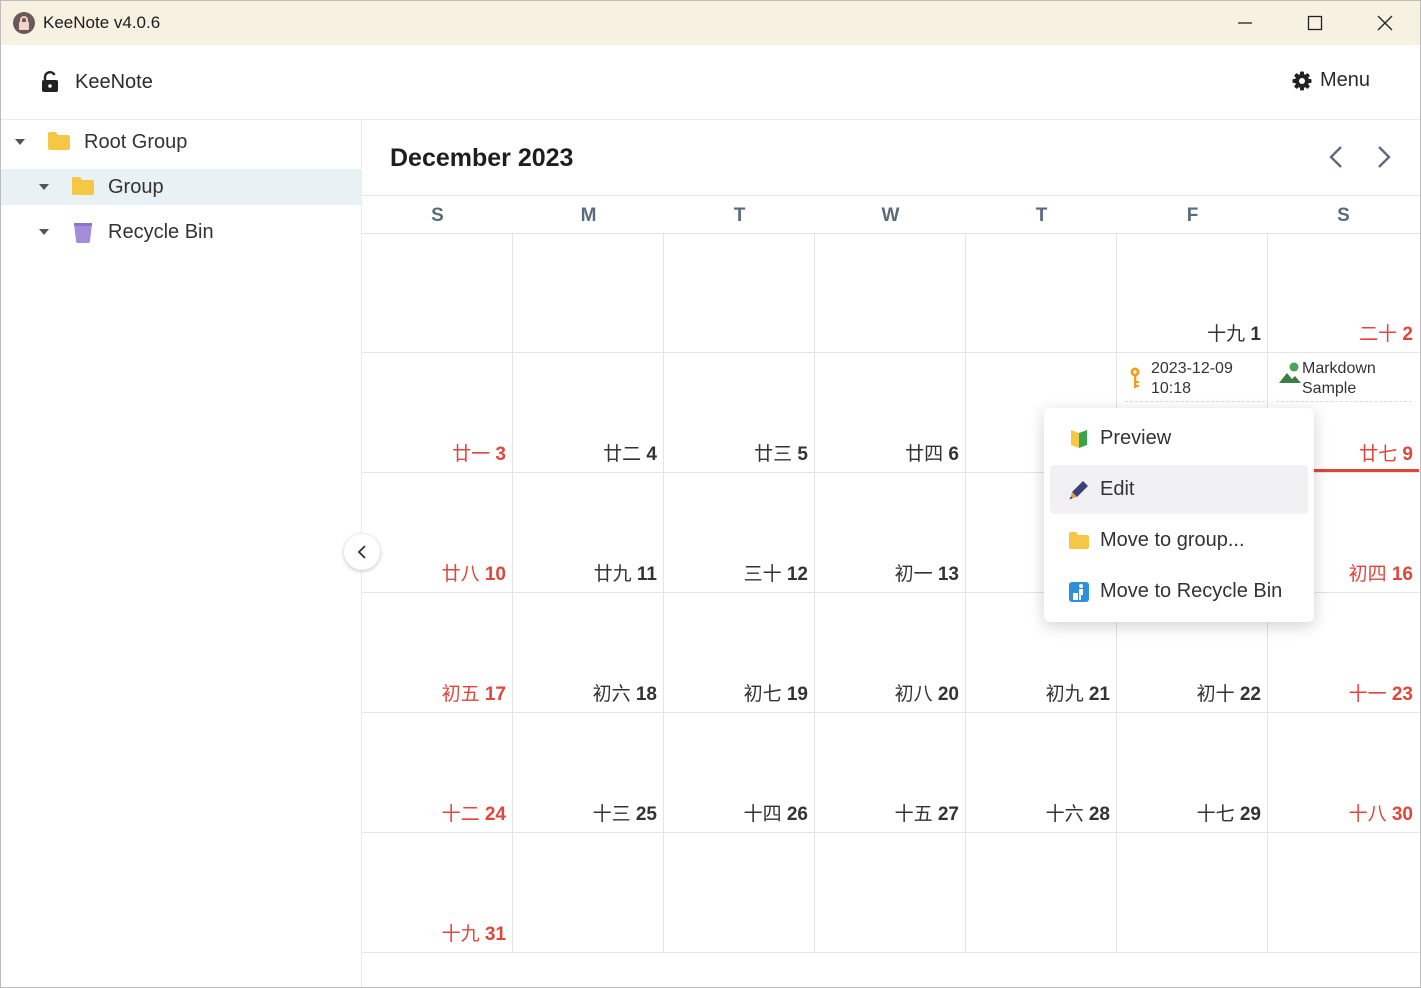  I want to click on tree-item-recycle-bin: Recycle Bin, so click(181, 232).